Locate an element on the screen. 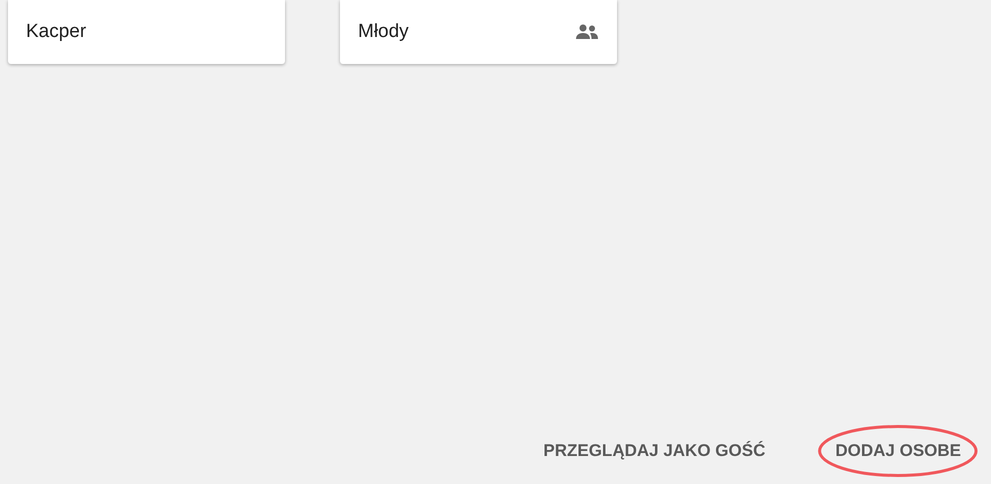  profile-name: Młody is located at coordinates (383, 32).